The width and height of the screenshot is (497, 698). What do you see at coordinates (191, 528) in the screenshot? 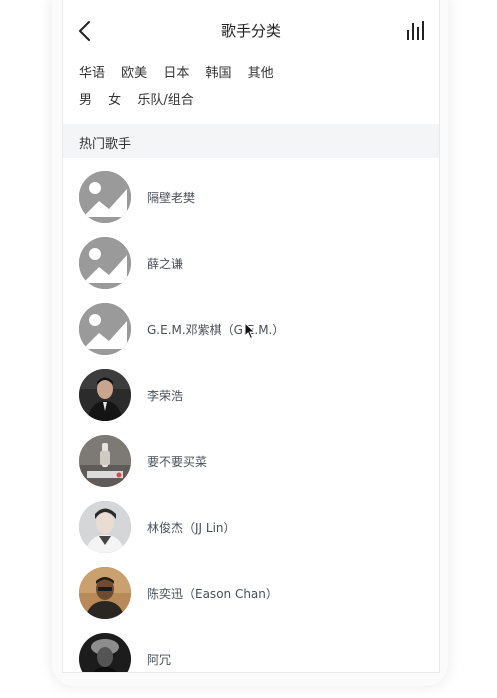
I see `singer-name: 林俊杰（JJ Lin）` at bounding box center [191, 528].